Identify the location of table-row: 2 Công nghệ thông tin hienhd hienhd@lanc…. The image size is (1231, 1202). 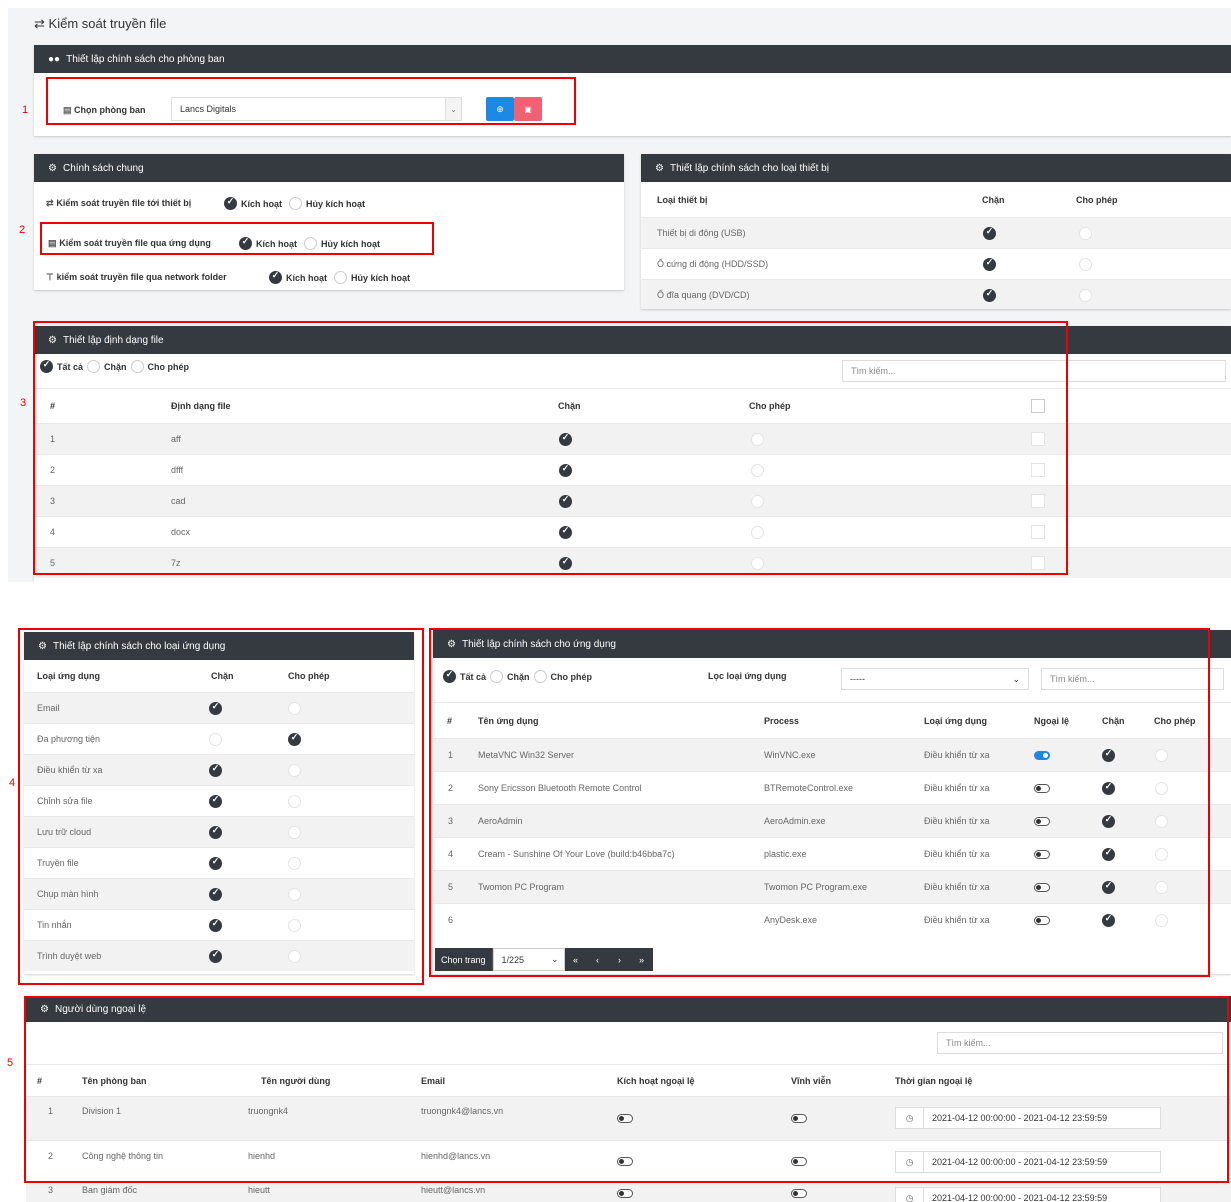
(628, 1161).